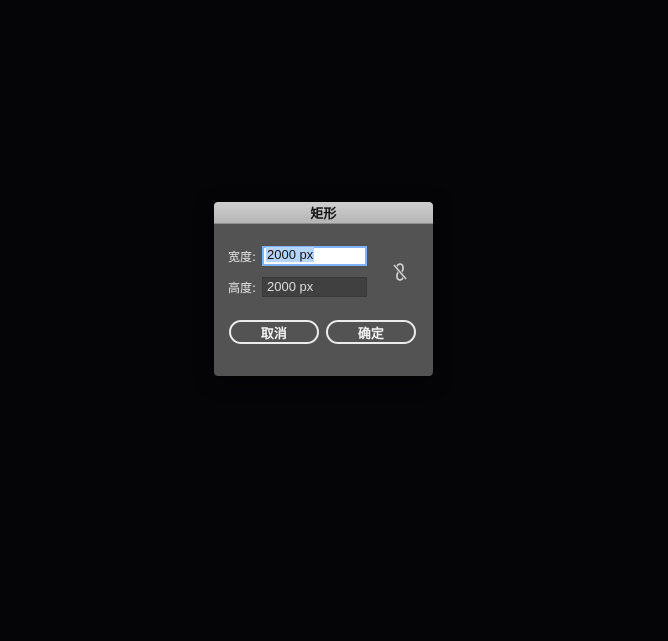  I want to click on width-input-value: 2000 px, so click(290, 254).